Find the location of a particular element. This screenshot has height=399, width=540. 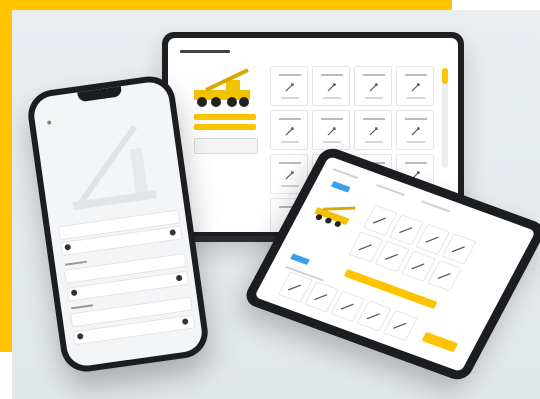

scroll-thumb is located at coordinates (445, 76).